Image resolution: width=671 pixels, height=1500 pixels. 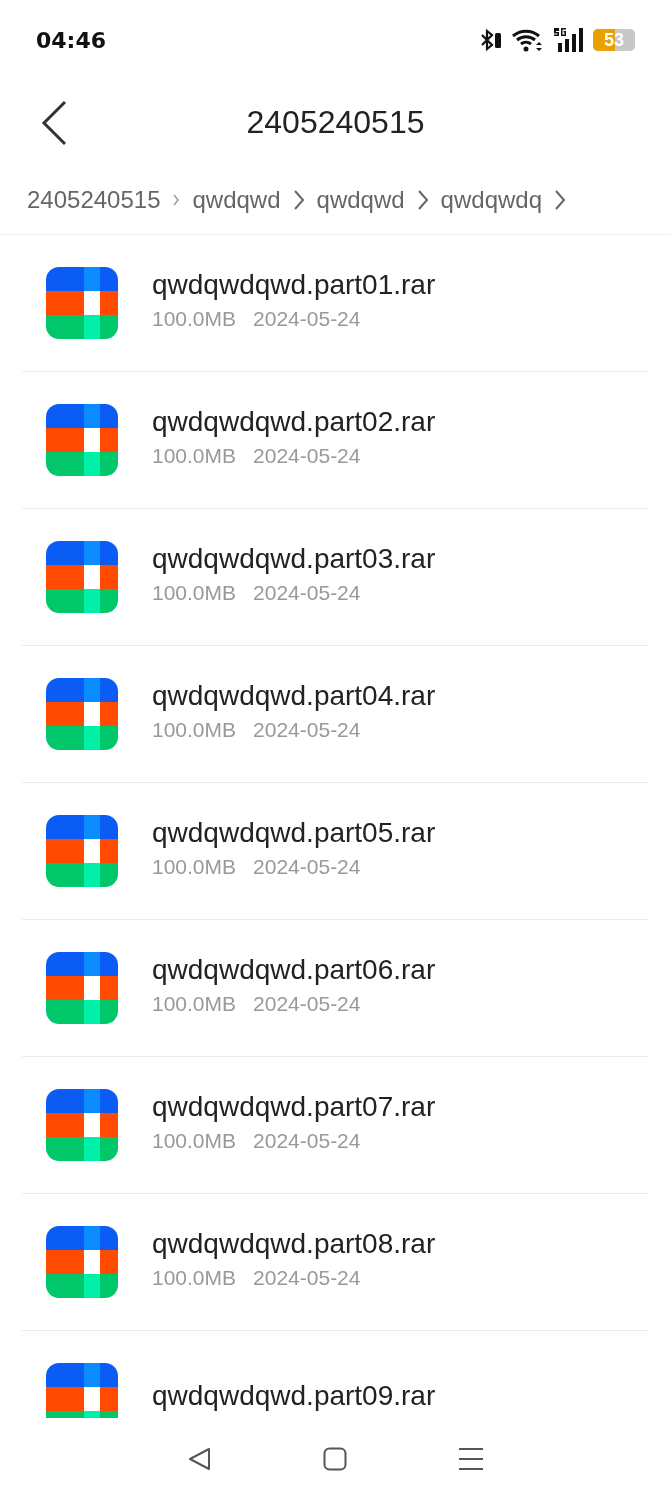 I want to click on breadcrumb-item: 2405240515, so click(x=94, y=199).